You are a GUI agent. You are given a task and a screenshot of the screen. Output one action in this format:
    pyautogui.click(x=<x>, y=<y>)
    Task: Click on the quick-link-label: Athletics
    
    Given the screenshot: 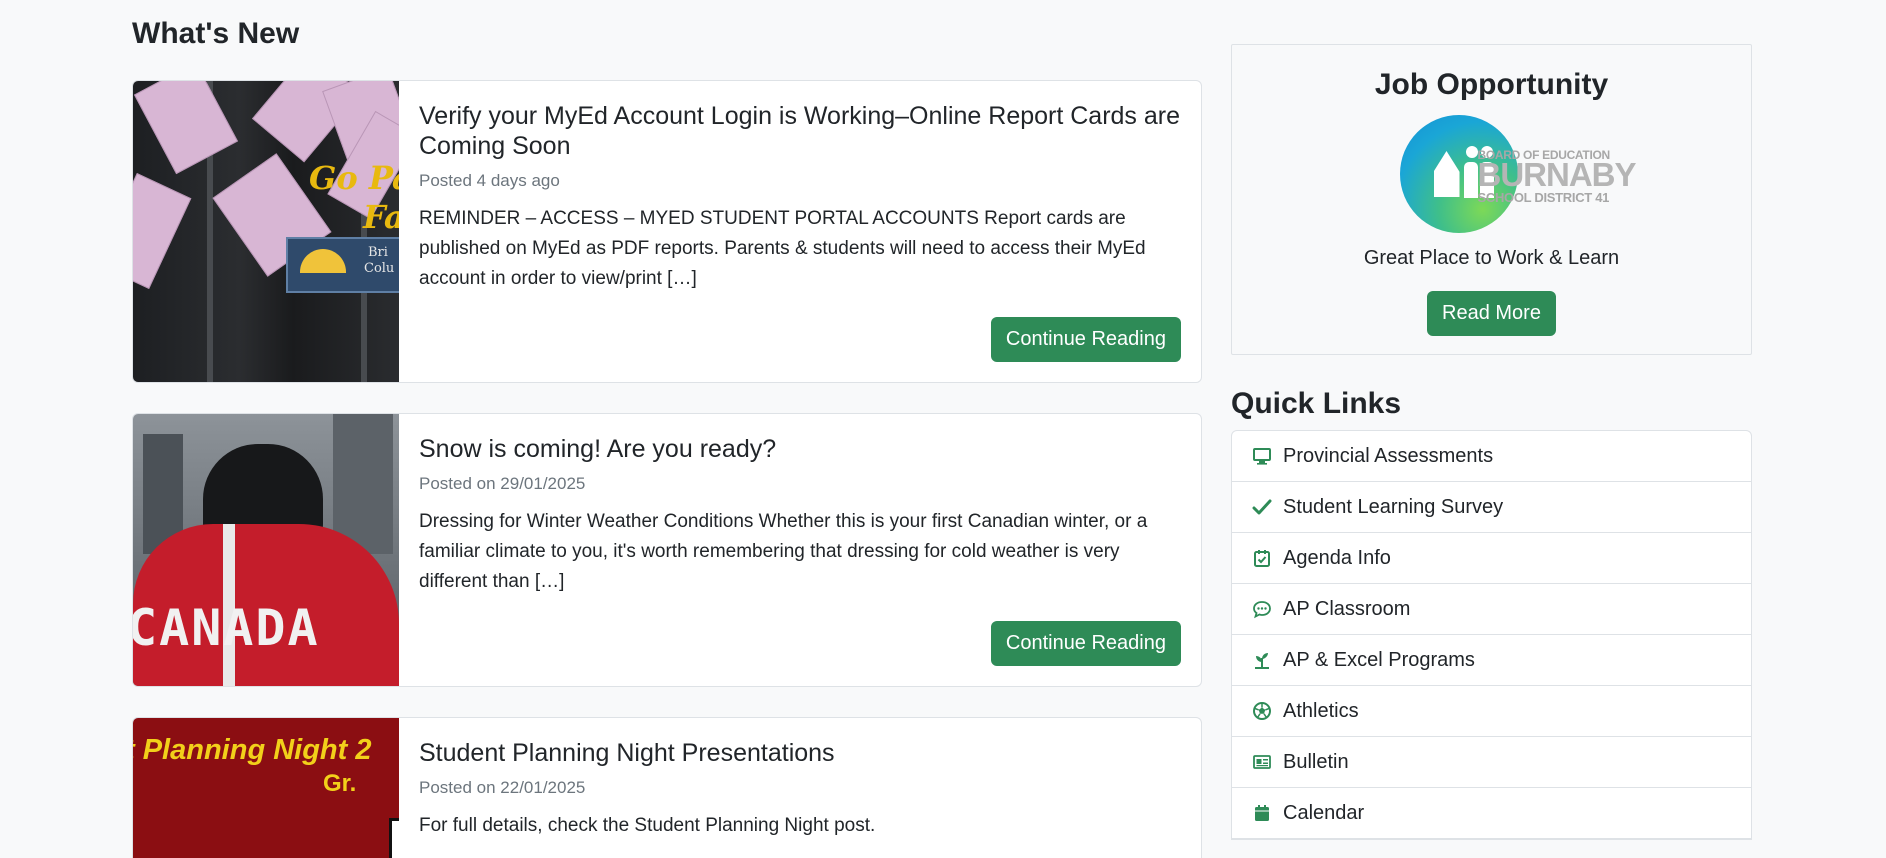 What is the action you would take?
    pyautogui.click(x=1321, y=710)
    